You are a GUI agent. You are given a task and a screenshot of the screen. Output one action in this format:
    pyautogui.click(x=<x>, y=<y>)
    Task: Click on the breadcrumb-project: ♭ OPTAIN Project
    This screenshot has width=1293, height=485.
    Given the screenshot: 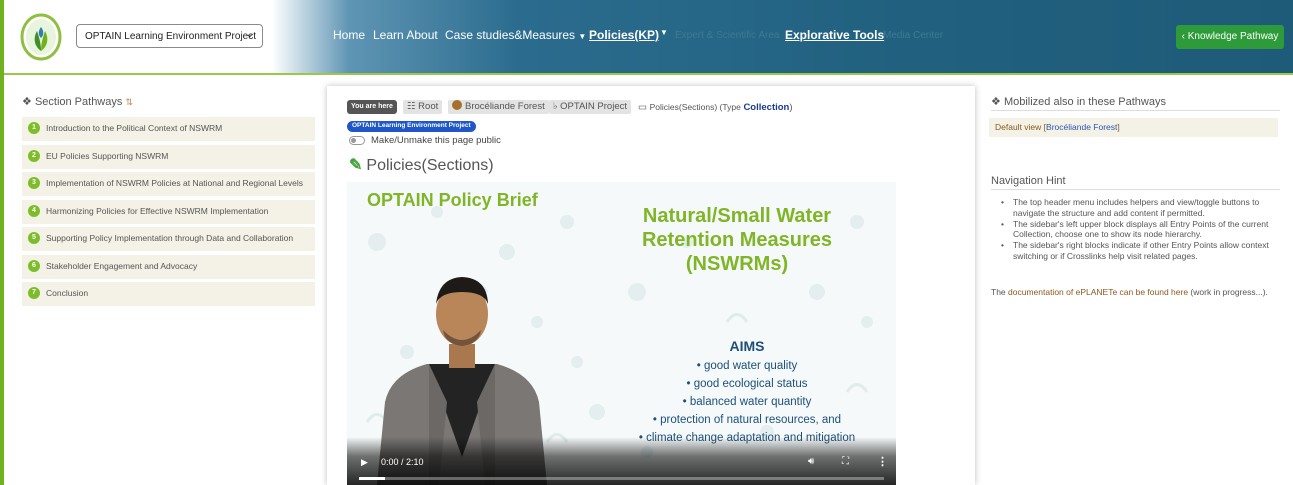 What is the action you would take?
    pyautogui.click(x=590, y=107)
    